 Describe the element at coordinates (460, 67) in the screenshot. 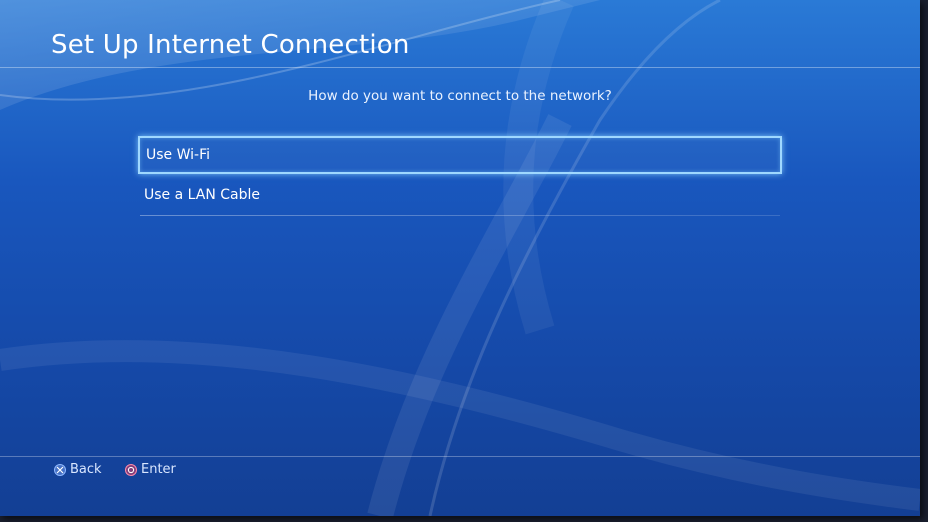

I see `title-divider` at that location.